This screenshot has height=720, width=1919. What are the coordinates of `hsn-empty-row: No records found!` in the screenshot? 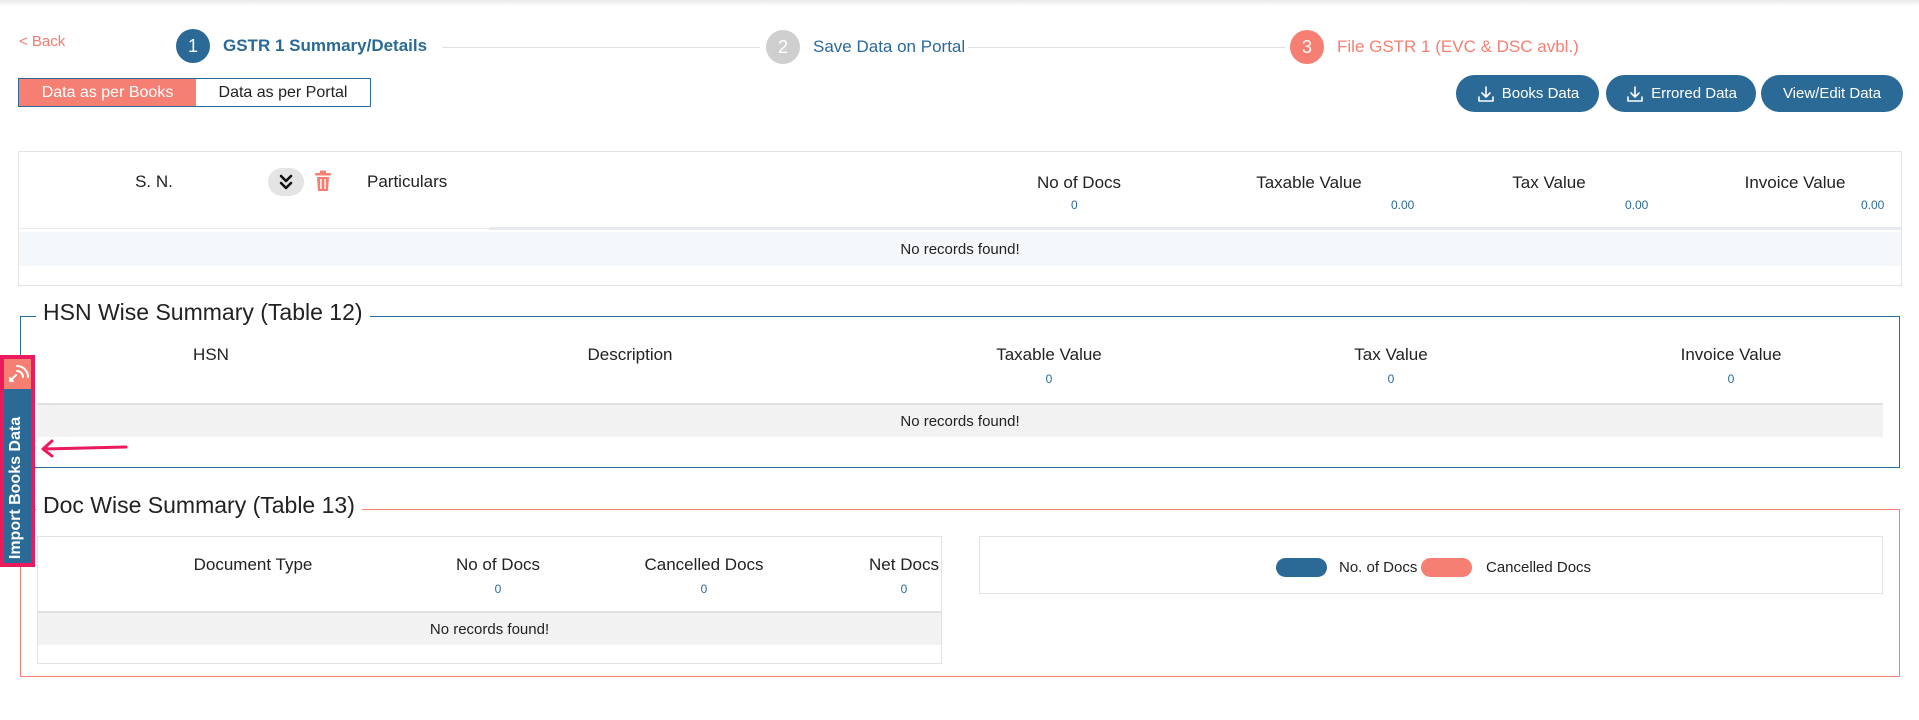 It's located at (960, 421).